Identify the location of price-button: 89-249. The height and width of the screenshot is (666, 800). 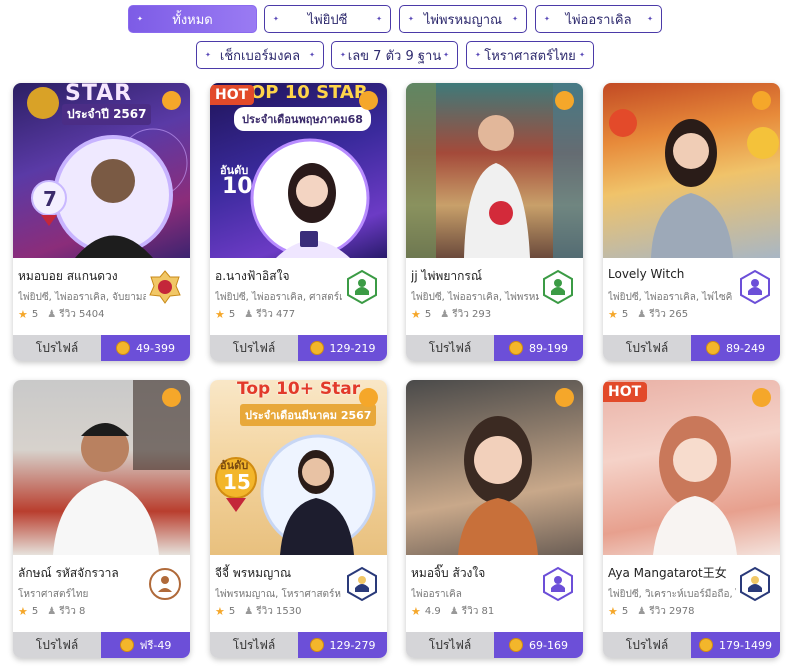
(735, 348).